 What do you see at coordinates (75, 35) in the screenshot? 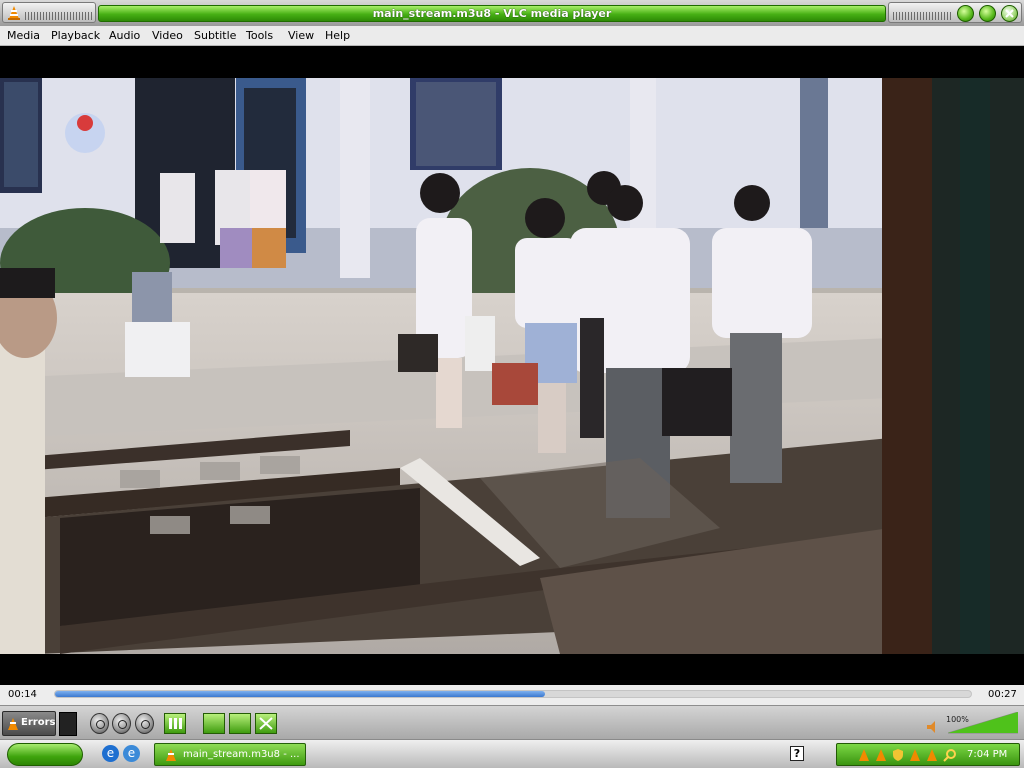
I see `menu-playback: Playback` at bounding box center [75, 35].